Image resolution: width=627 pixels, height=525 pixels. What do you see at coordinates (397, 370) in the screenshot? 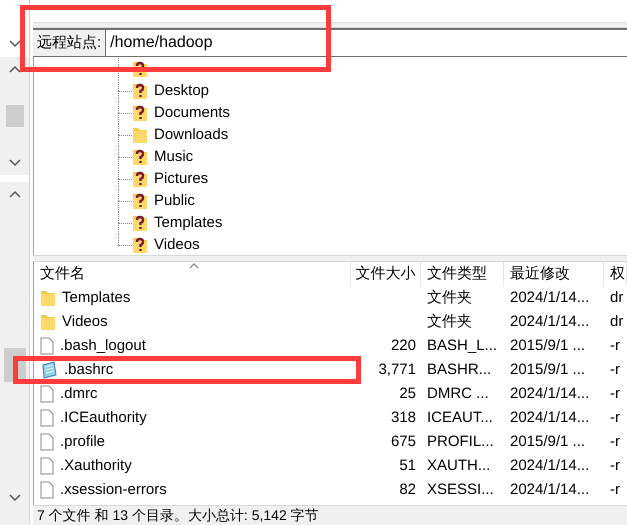
I see `file-size: 3,771` at bounding box center [397, 370].